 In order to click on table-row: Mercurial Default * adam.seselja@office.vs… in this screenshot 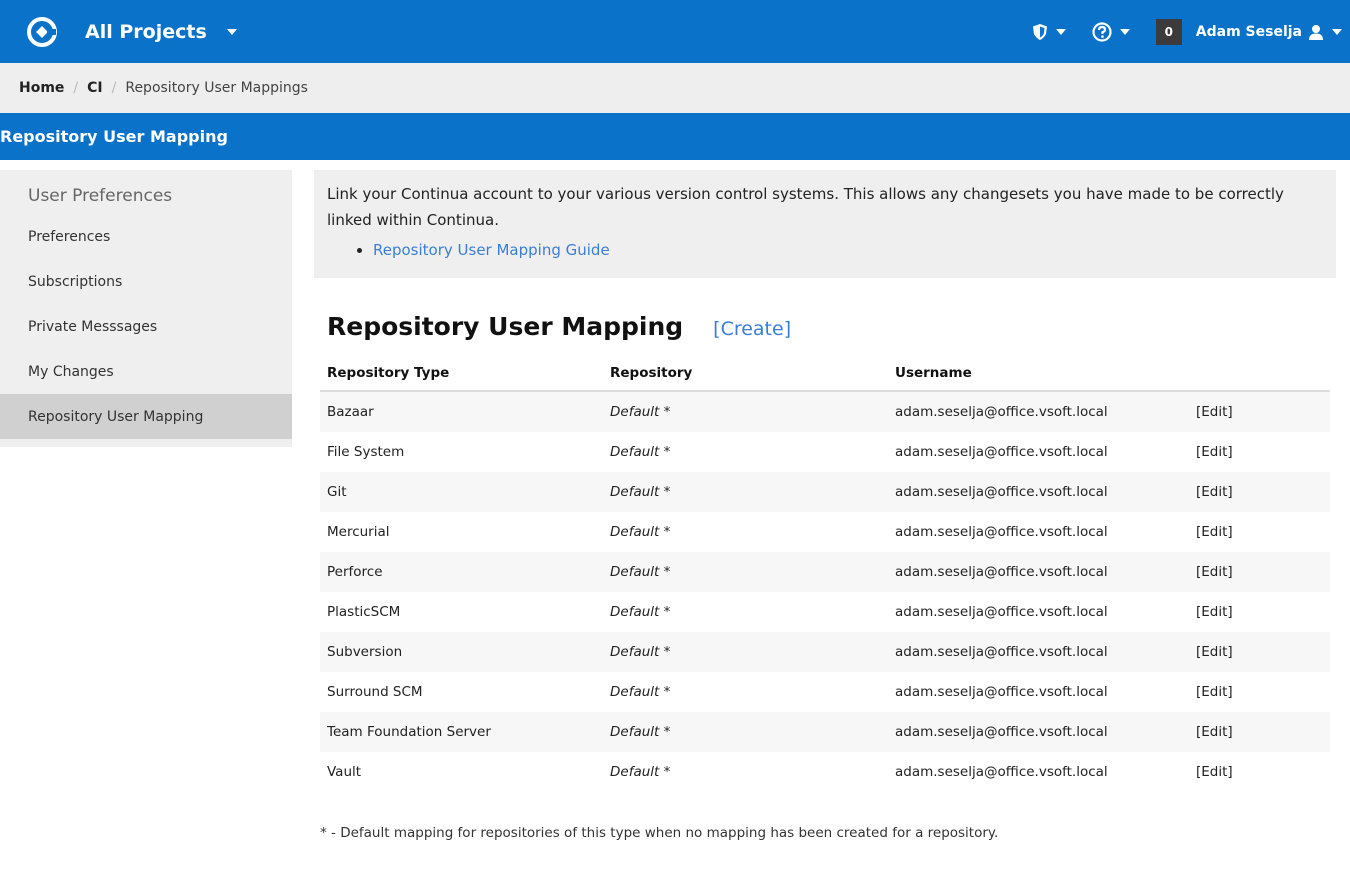, I will do `click(825, 532)`.